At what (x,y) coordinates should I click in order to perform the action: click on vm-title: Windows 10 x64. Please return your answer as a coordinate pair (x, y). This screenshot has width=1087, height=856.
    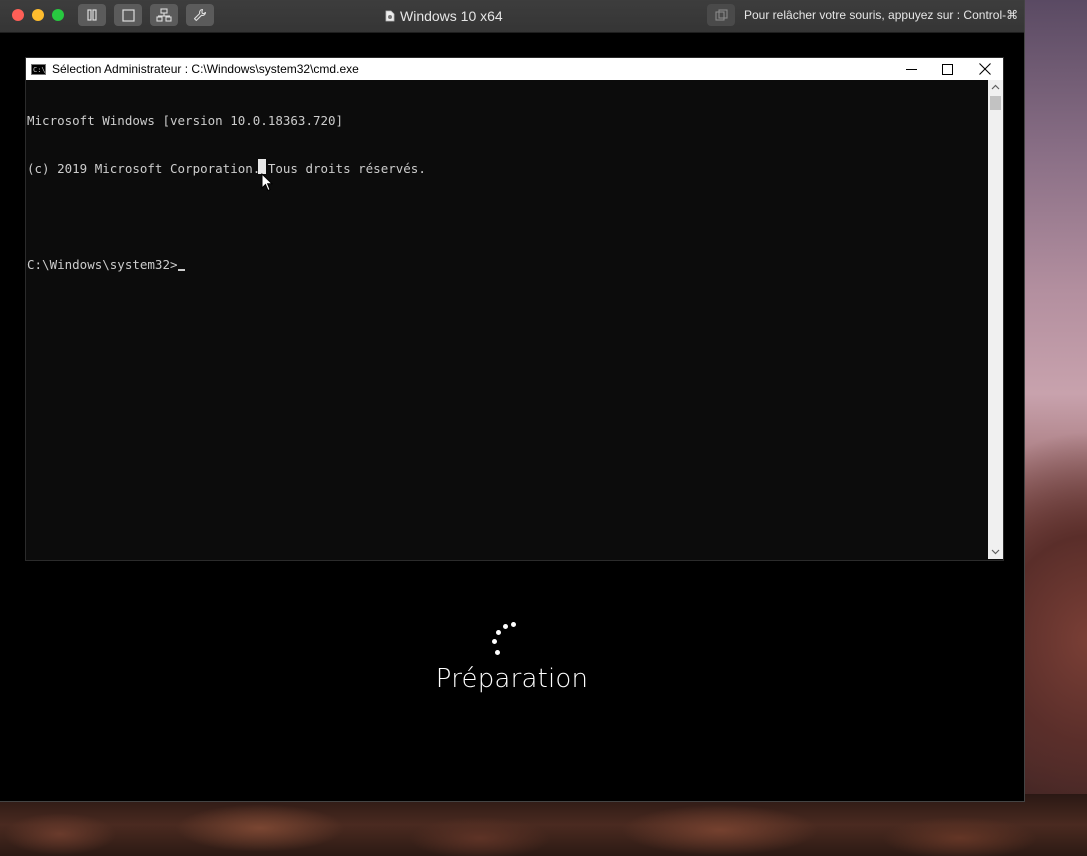
    Looking at the image, I should click on (444, 16).